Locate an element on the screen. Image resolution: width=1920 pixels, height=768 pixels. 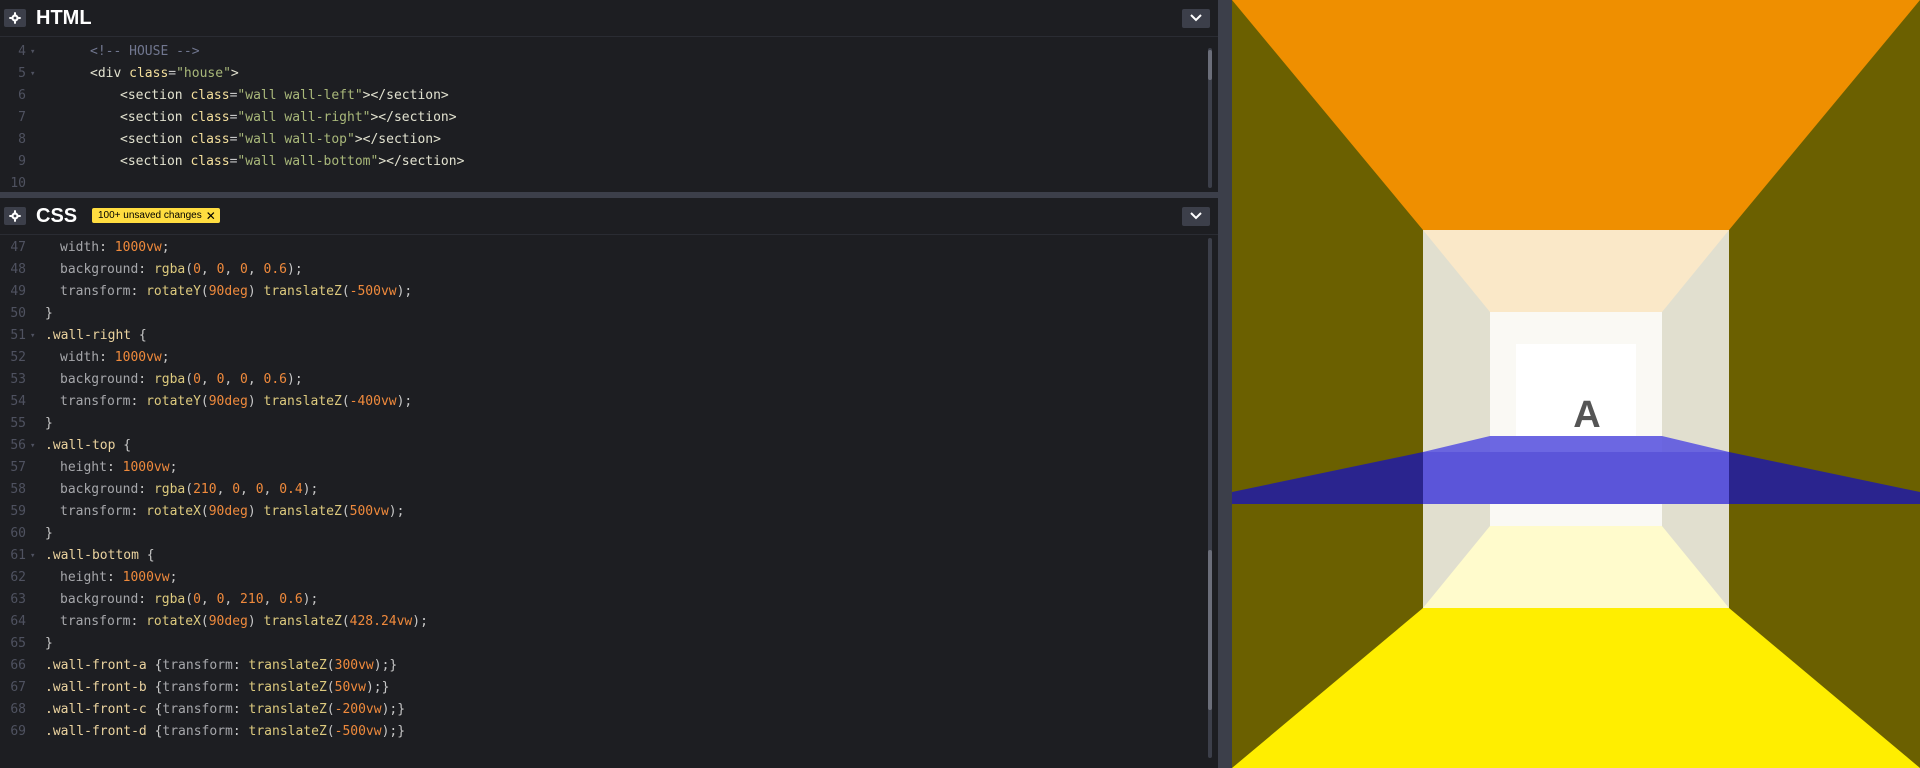
html-settings-button is located at coordinates (15, 18).